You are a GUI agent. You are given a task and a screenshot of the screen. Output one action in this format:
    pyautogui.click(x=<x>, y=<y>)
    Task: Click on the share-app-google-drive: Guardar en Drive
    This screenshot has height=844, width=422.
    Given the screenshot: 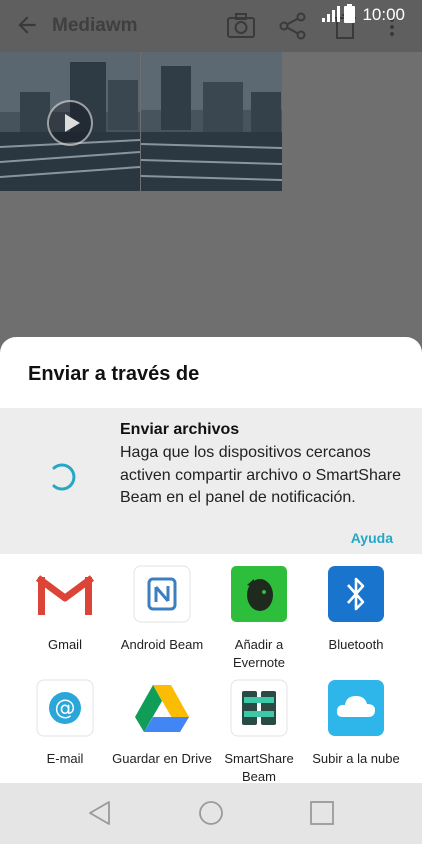 What is the action you would take?
    pyautogui.click(x=162, y=723)
    